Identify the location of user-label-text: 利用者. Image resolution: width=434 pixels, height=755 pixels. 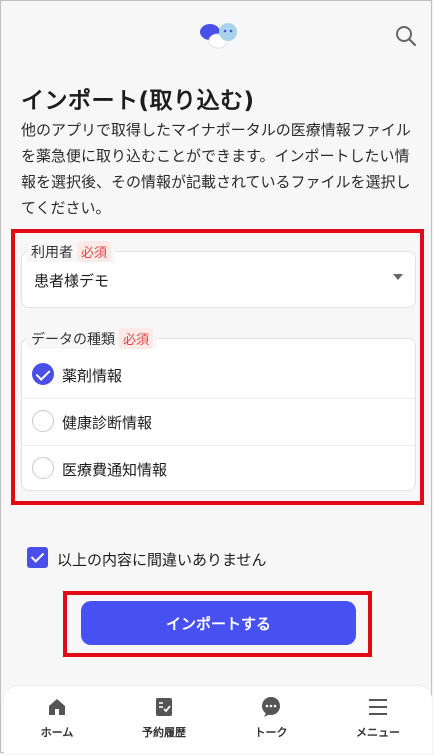
(52, 253).